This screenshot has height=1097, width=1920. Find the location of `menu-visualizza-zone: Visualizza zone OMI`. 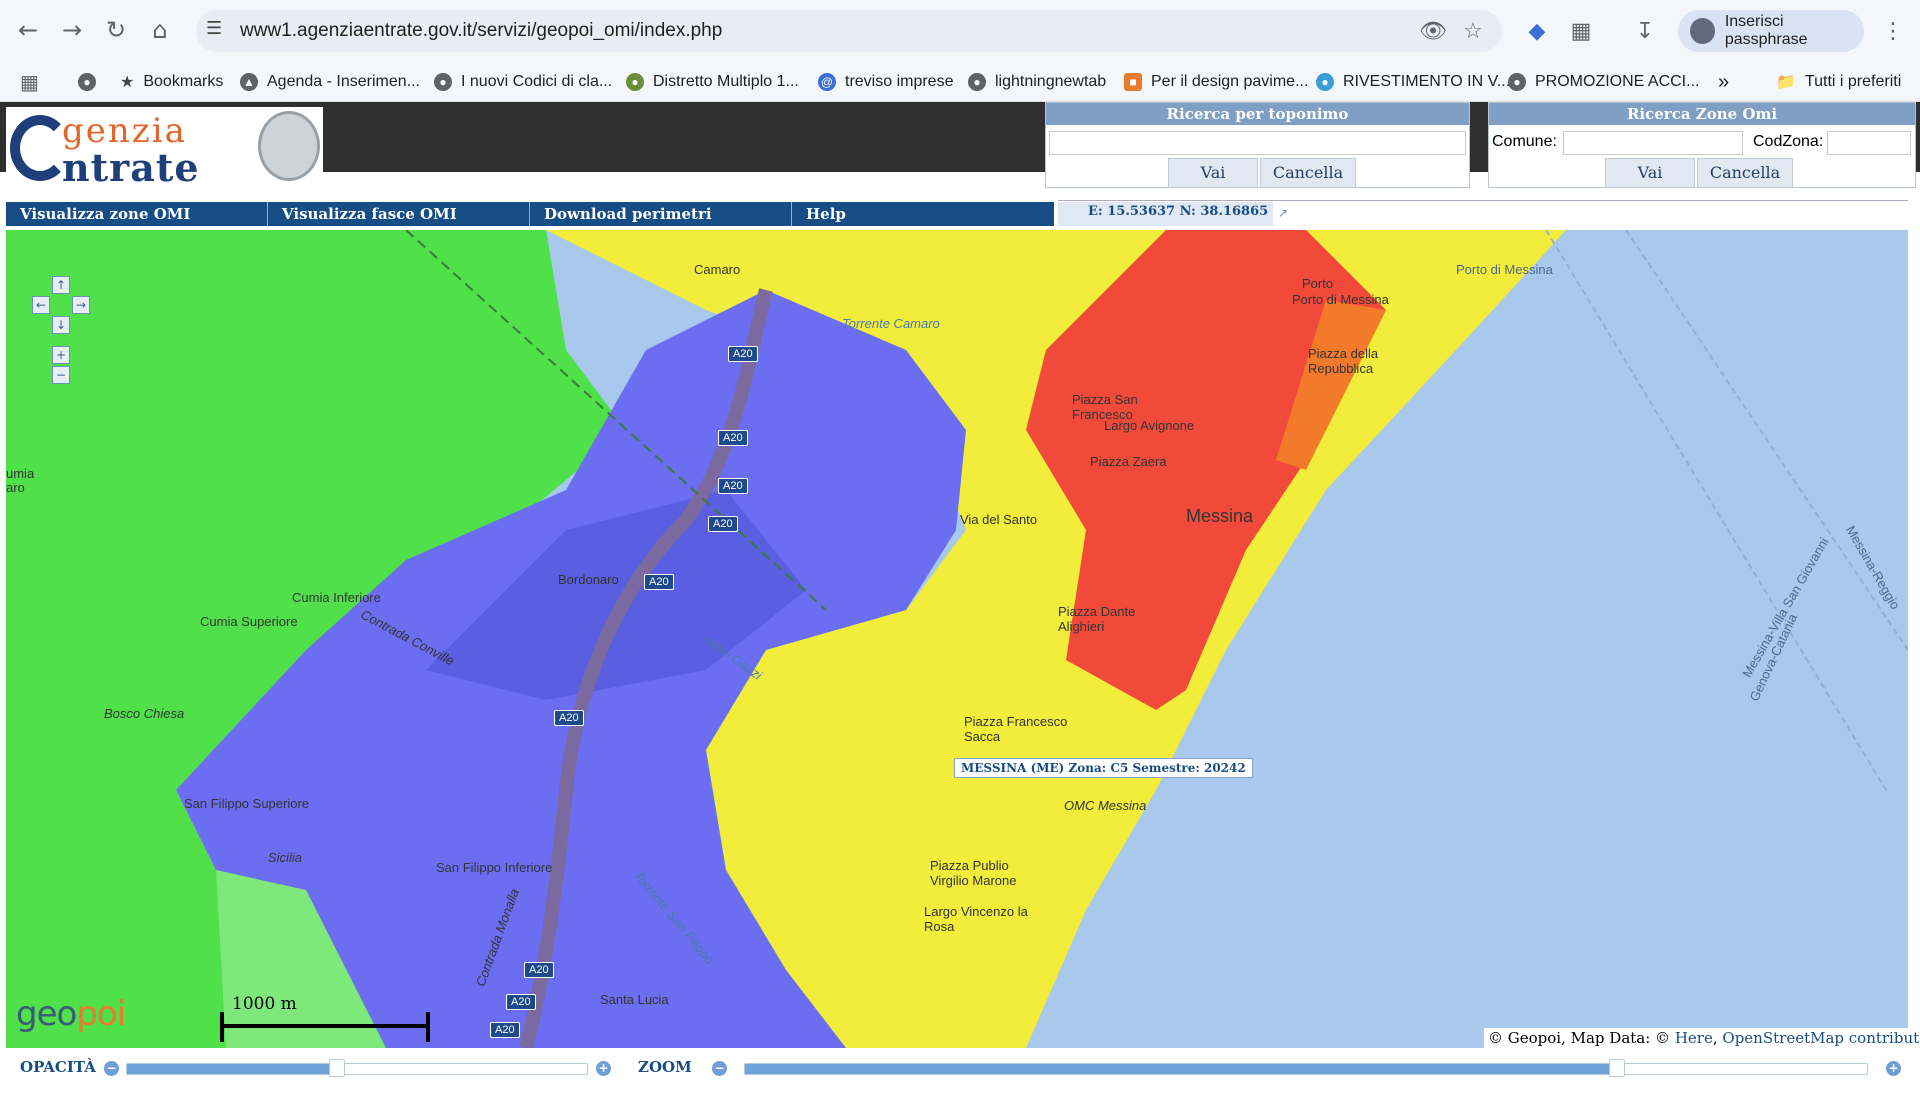

menu-visualizza-zone: Visualizza zone OMI is located at coordinates (137, 214).